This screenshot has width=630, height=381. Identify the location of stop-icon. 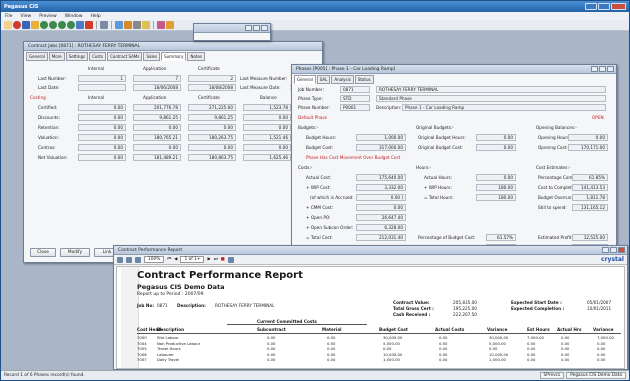
(17, 25).